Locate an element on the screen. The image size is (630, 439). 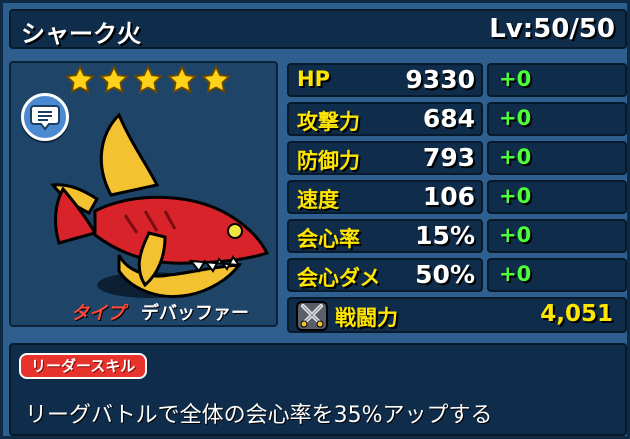
type-label: タイプ is located at coordinates (98, 313).